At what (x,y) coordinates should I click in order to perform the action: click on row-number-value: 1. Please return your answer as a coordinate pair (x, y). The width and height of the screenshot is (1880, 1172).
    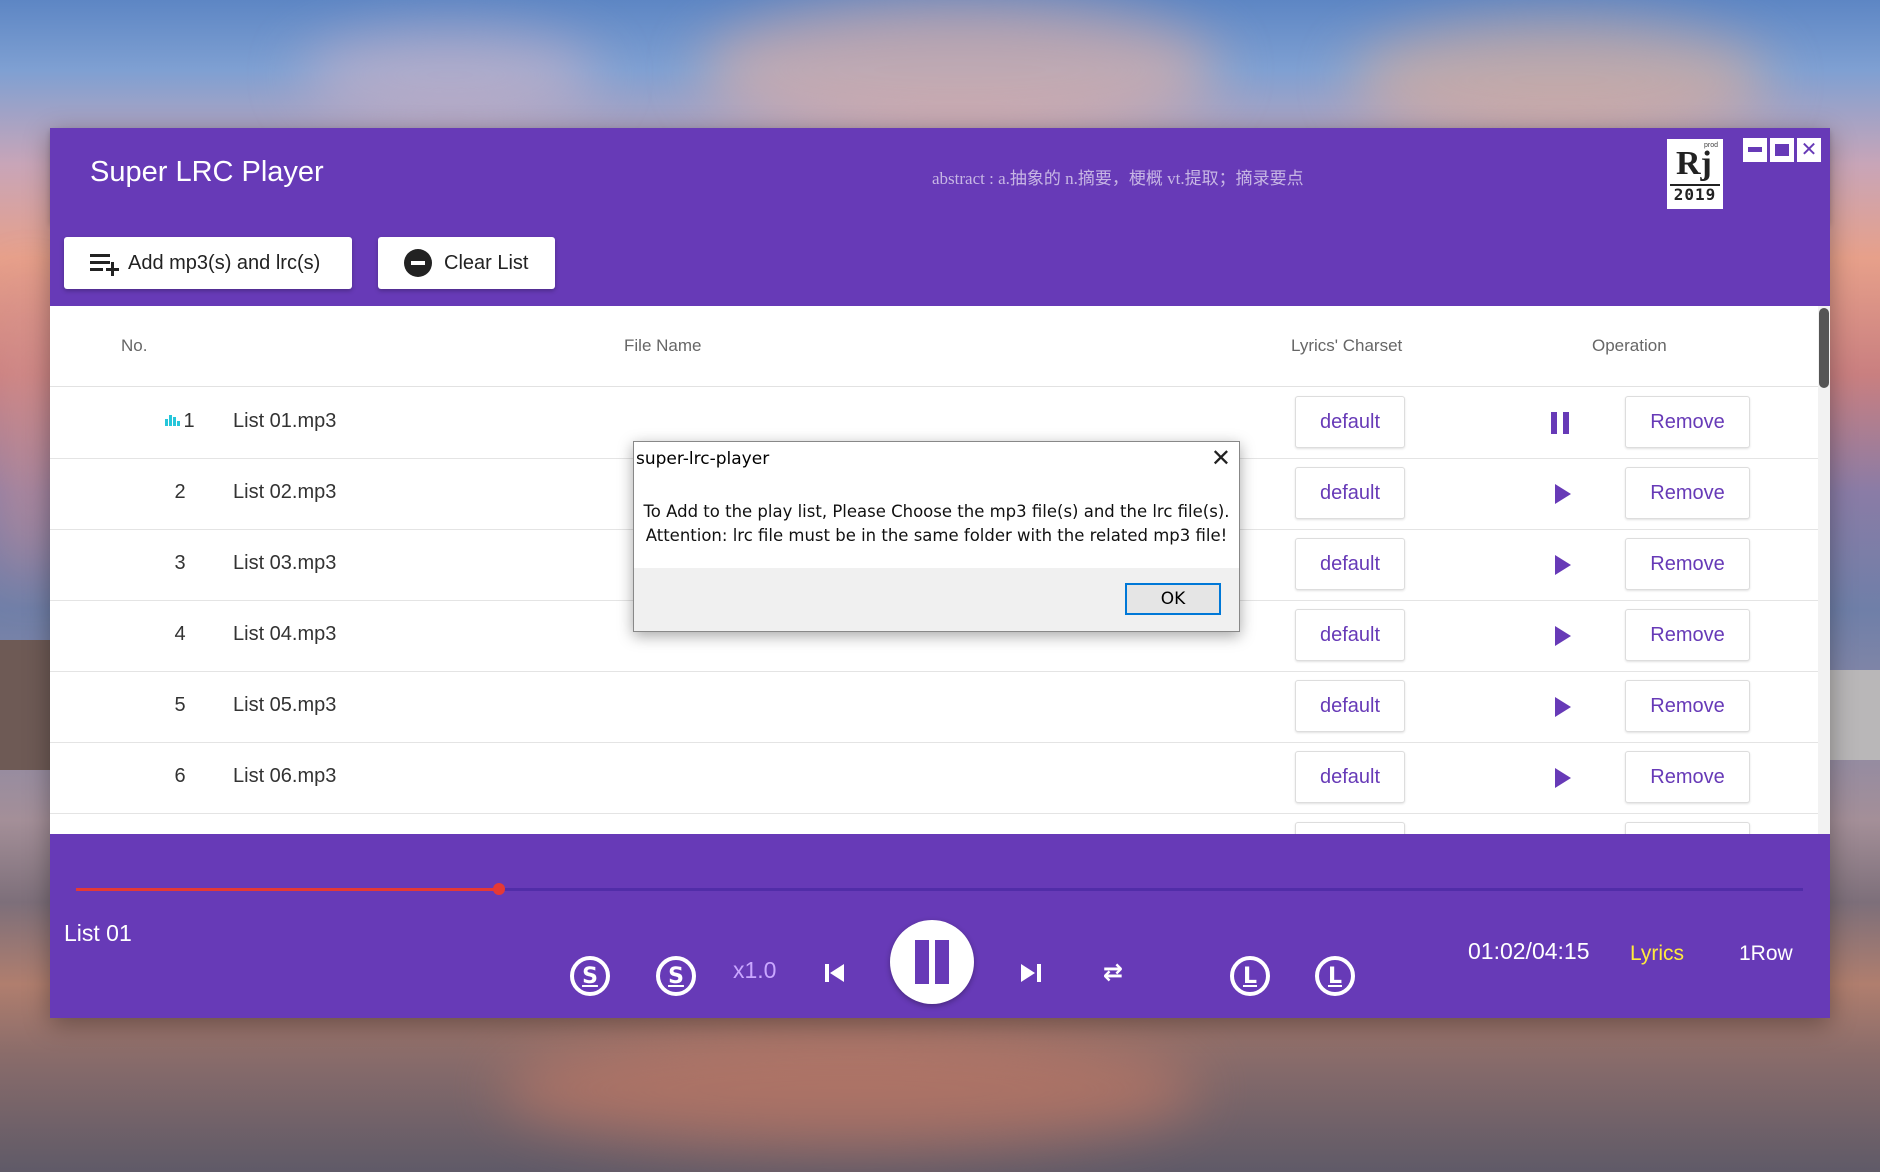
    Looking at the image, I should click on (189, 421).